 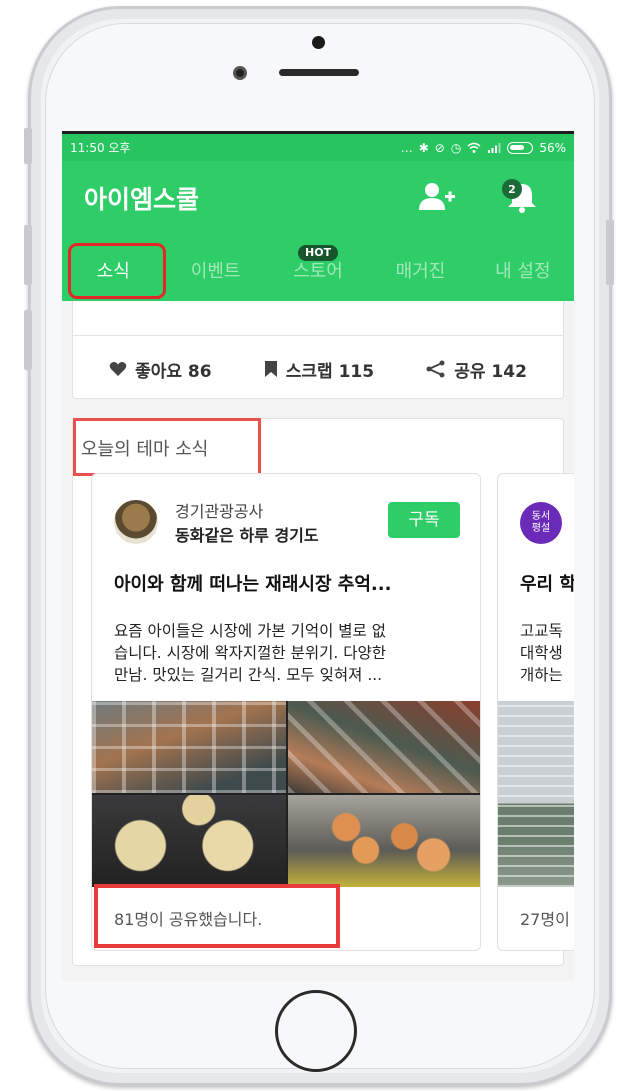 I want to click on tab-label: 이벤트, so click(x=215, y=271).